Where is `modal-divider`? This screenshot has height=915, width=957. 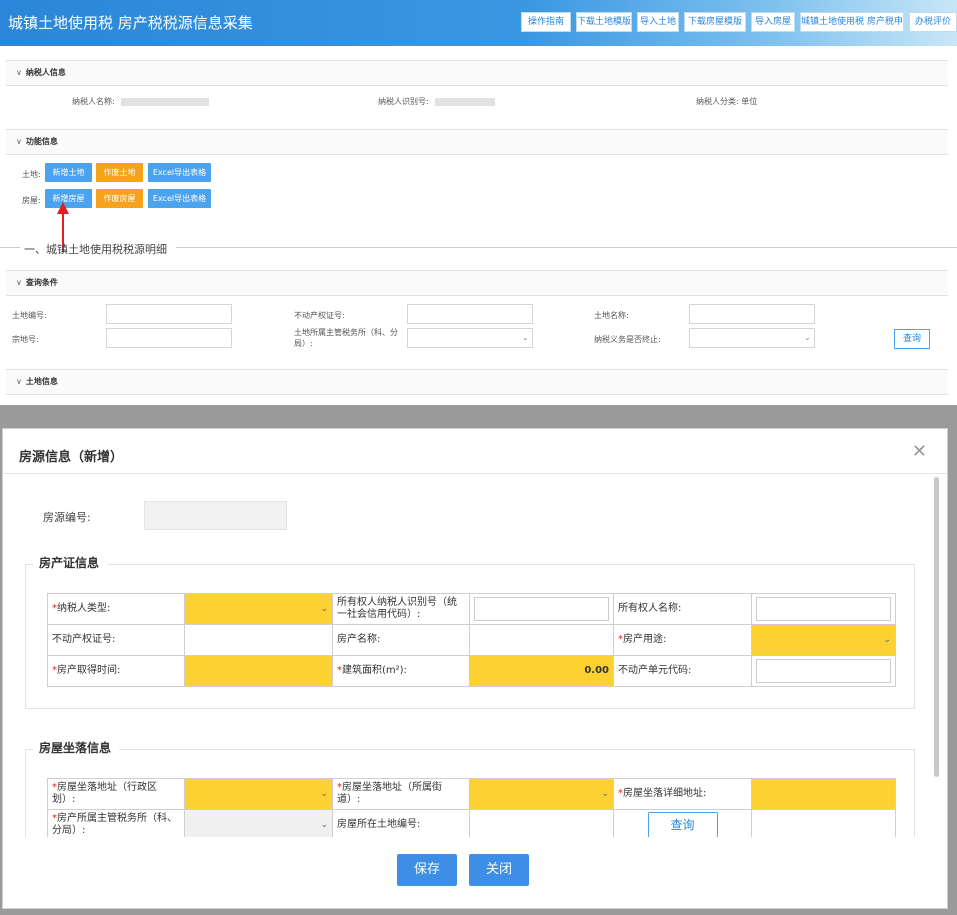
modal-divider is located at coordinates (475, 473).